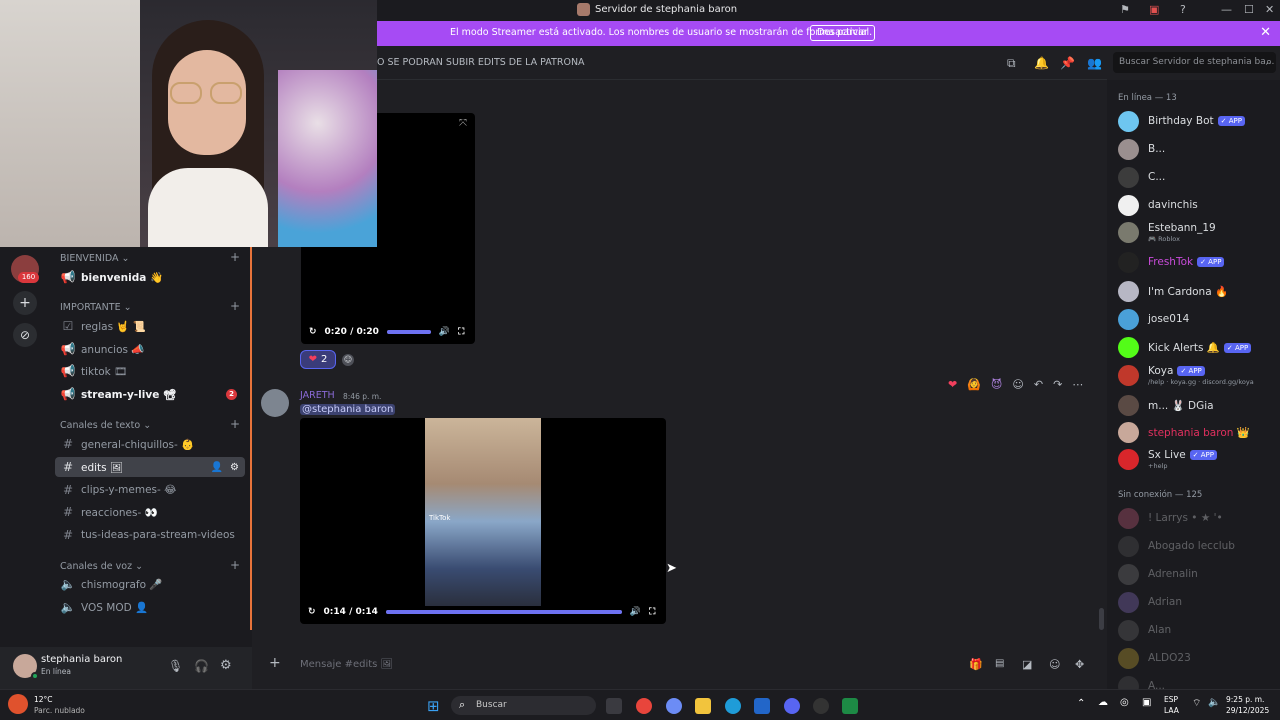 This screenshot has height=720, width=1280. What do you see at coordinates (1167, 459) in the screenshot?
I see `member-item: Sx Live ✓ APP +help` at bounding box center [1167, 459].